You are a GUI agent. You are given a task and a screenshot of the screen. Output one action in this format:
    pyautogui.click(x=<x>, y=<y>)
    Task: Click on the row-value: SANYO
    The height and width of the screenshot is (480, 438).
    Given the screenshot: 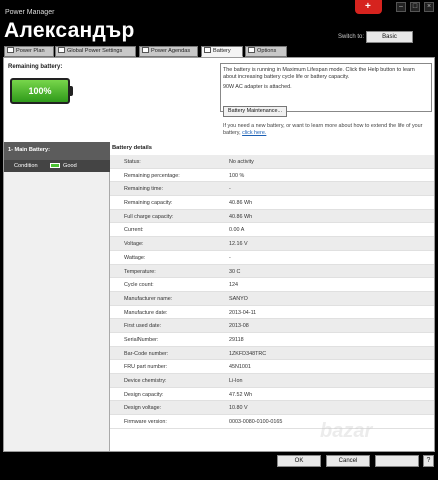 What is the action you would take?
    pyautogui.click(x=238, y=298)
    